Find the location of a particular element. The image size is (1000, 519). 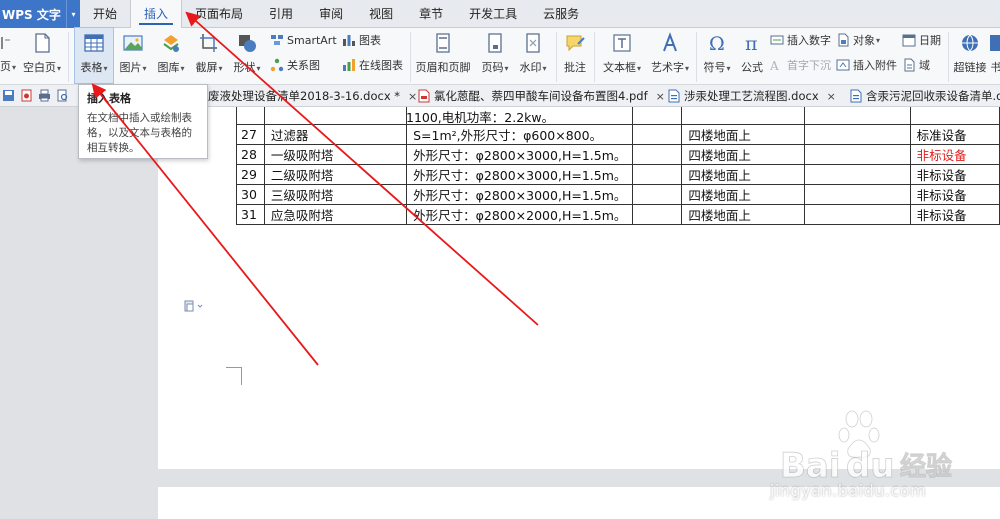

svg-text: 经验 is located at coordinates (926, 466).